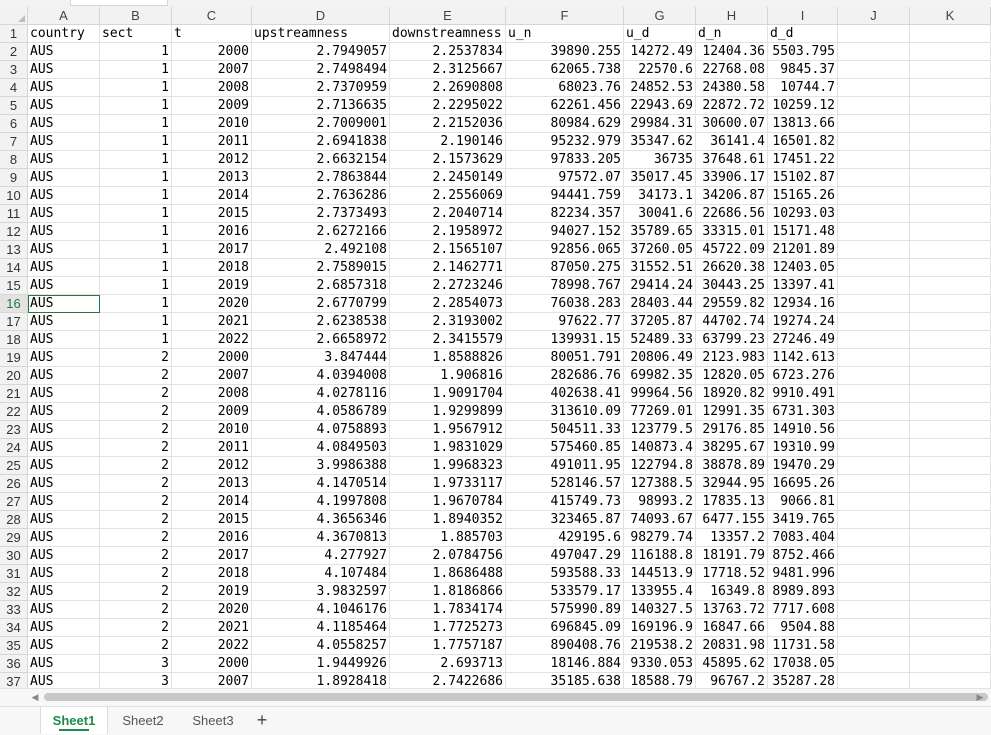 This screenshot has width=991, height=735. What do you see at coordinates (321, 286) in the screenshot?
I see `grid-cell: 2.6857318` at bounding box center [321, 286].